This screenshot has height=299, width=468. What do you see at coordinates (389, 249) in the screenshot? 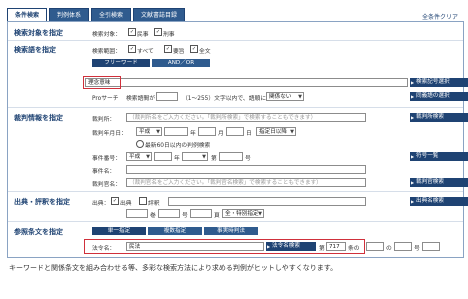
I see `paragraph-label: の` at bounding box center [389, 249].